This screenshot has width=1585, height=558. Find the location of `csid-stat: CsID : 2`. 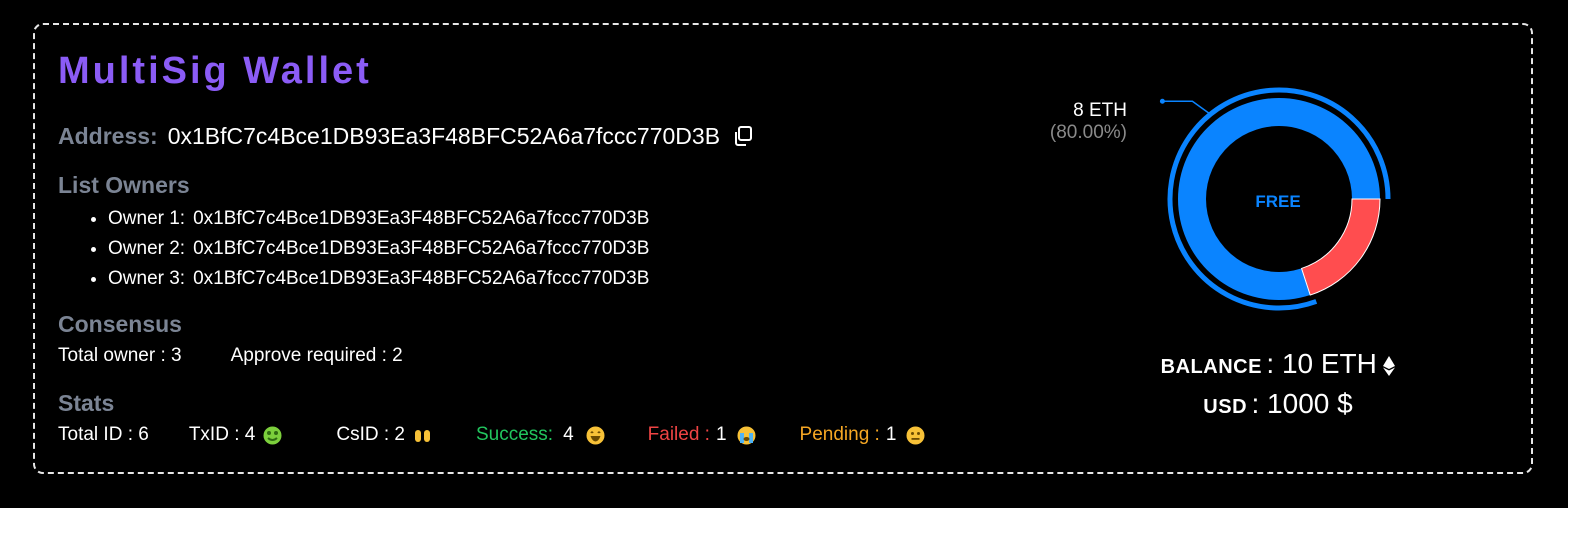

csid-stat: CsID : 2 is located at coordinates (384, 435).